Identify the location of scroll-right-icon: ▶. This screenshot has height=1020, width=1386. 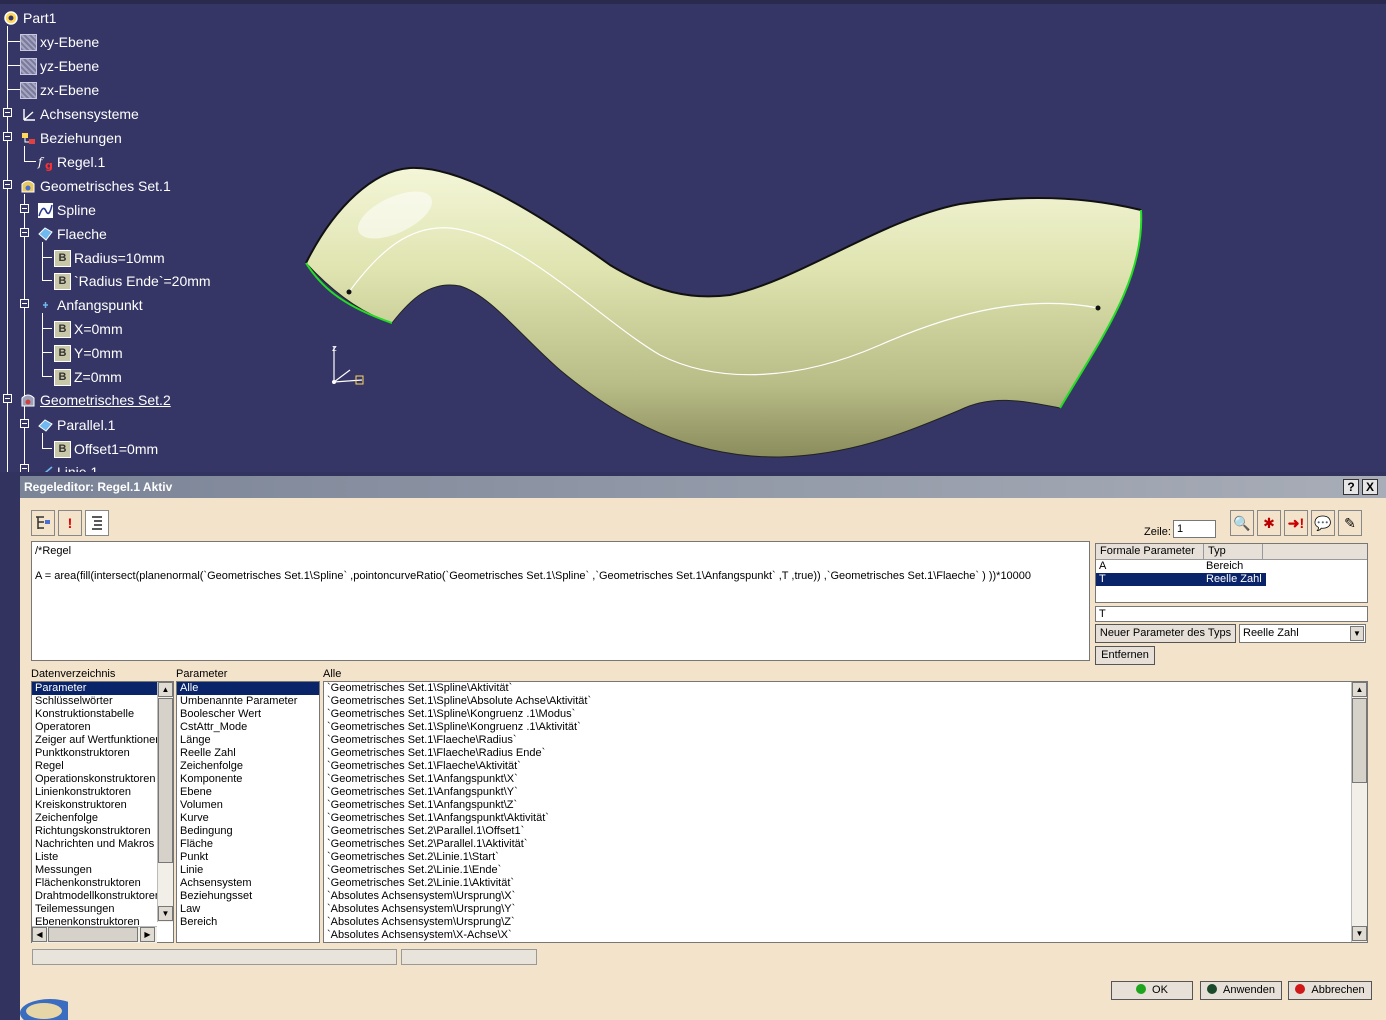
(147, 934).